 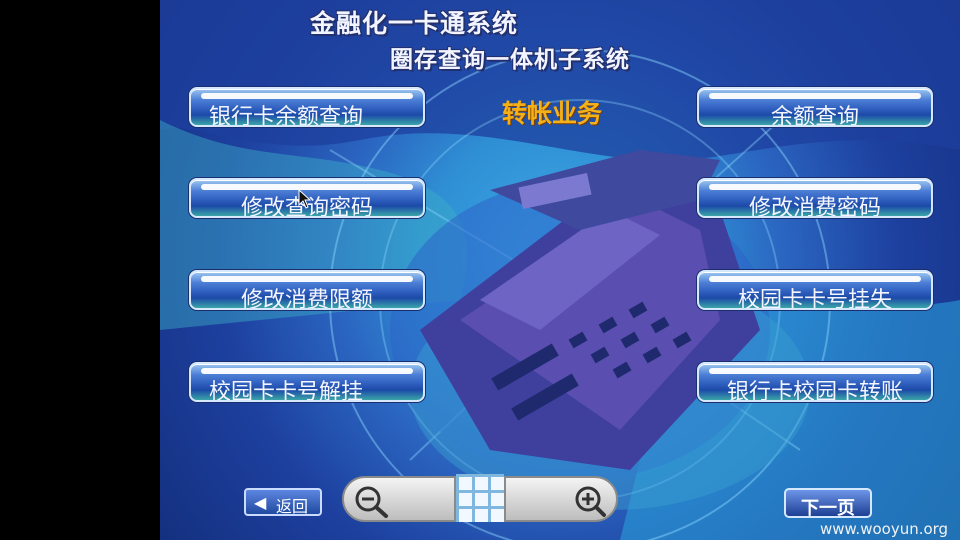 I want to click on next-page-button: 下一页, so click(x=828, y=503).